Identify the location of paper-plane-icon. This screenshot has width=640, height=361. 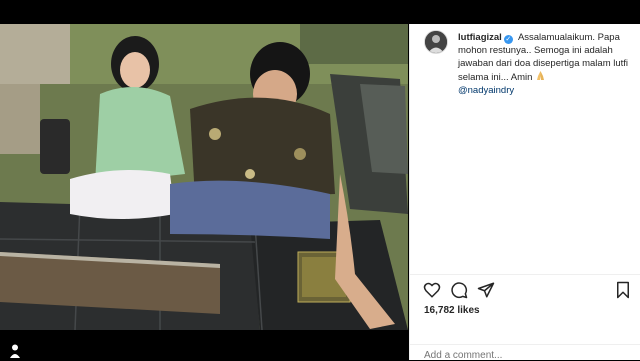
(486, 290).